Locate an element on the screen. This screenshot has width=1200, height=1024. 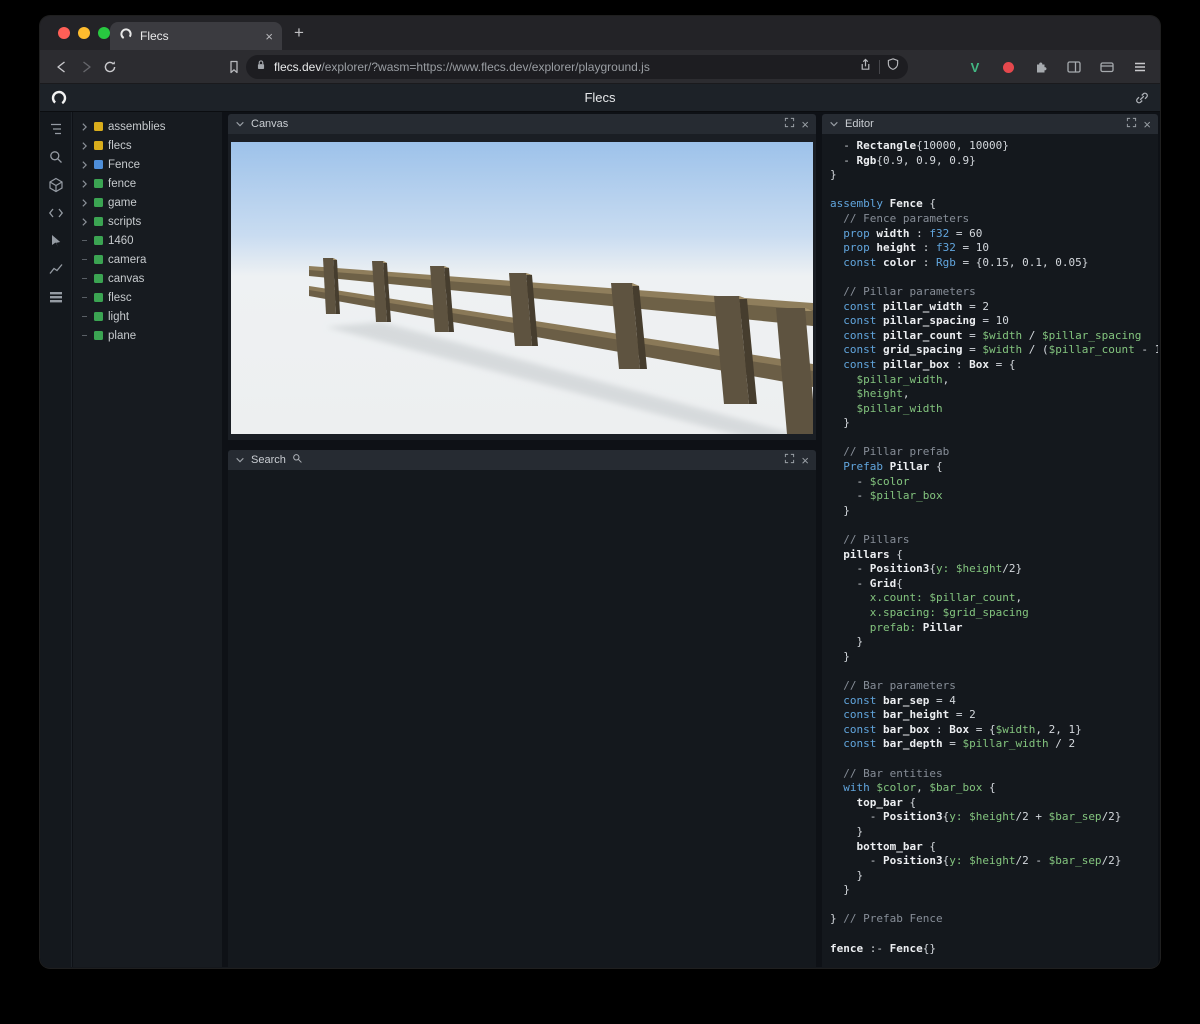
browser-tab: Flecs × is located at coordinates (196, 36).